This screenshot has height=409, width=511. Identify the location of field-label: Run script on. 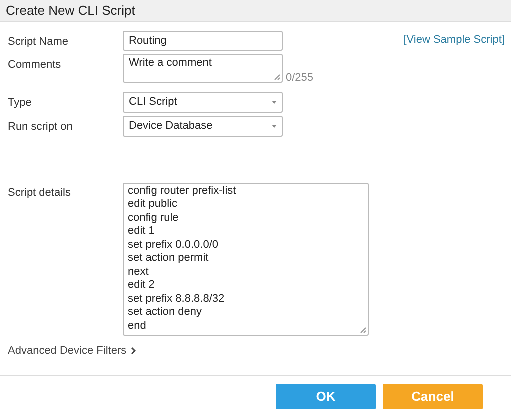
(41, 127).